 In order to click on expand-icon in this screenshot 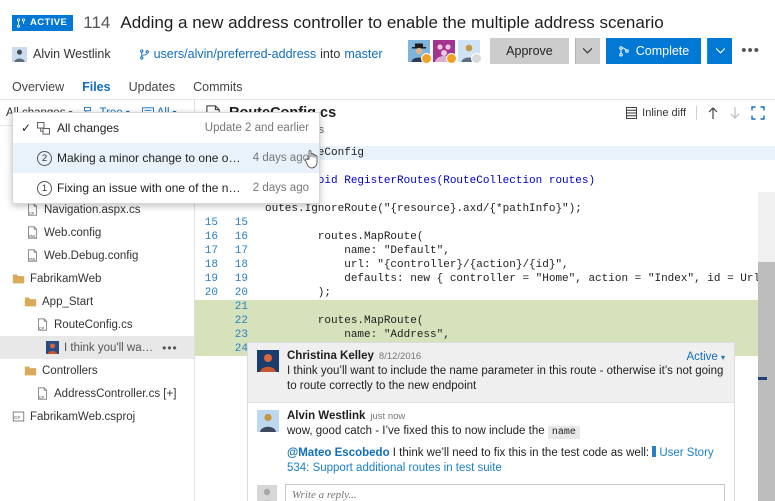, I will do `click(758, 113)`.